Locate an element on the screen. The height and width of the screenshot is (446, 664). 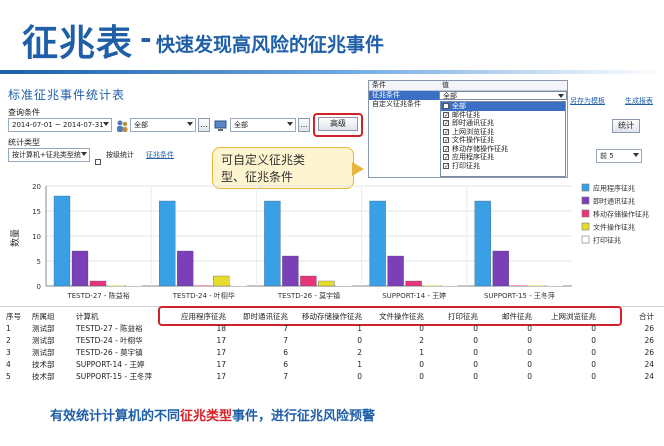
x-tick-label: TESTD-26 - 莫宇镇 is located at coordinates (308, 295).